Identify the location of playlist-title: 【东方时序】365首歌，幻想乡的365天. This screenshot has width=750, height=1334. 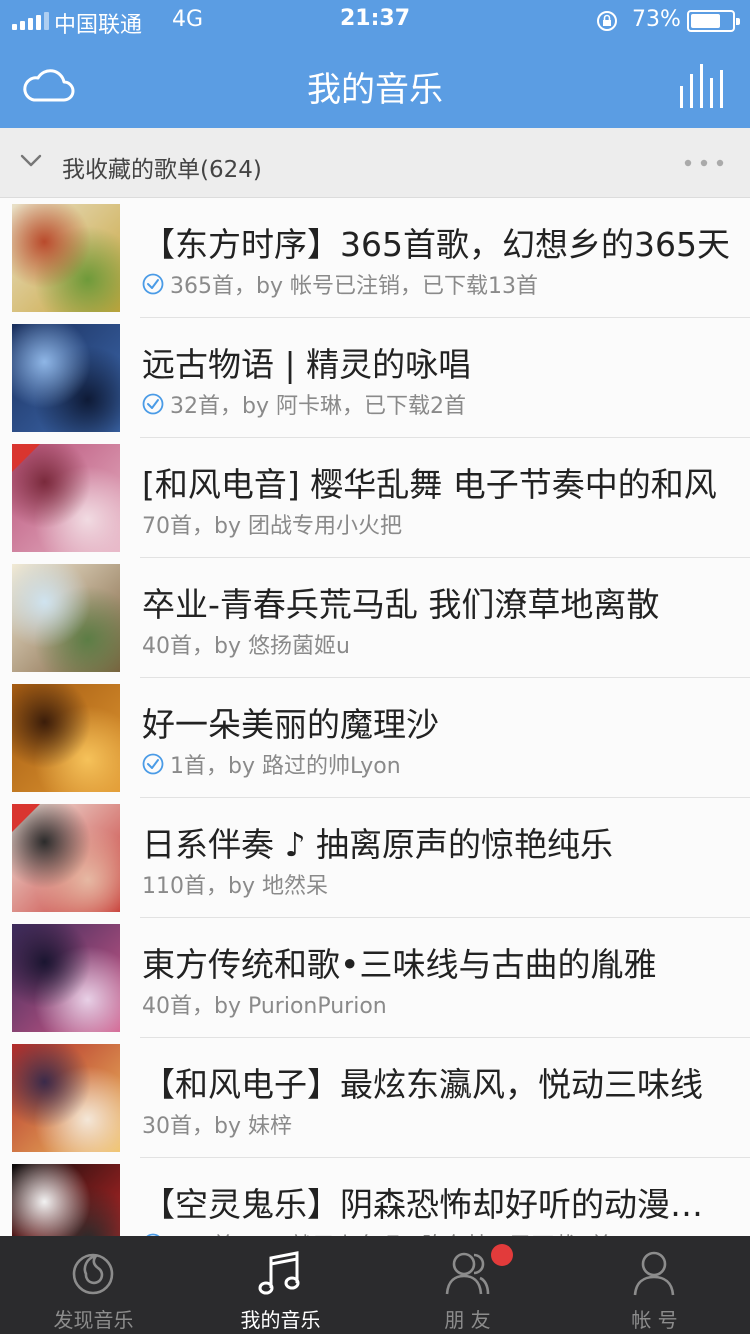
(436, 244).